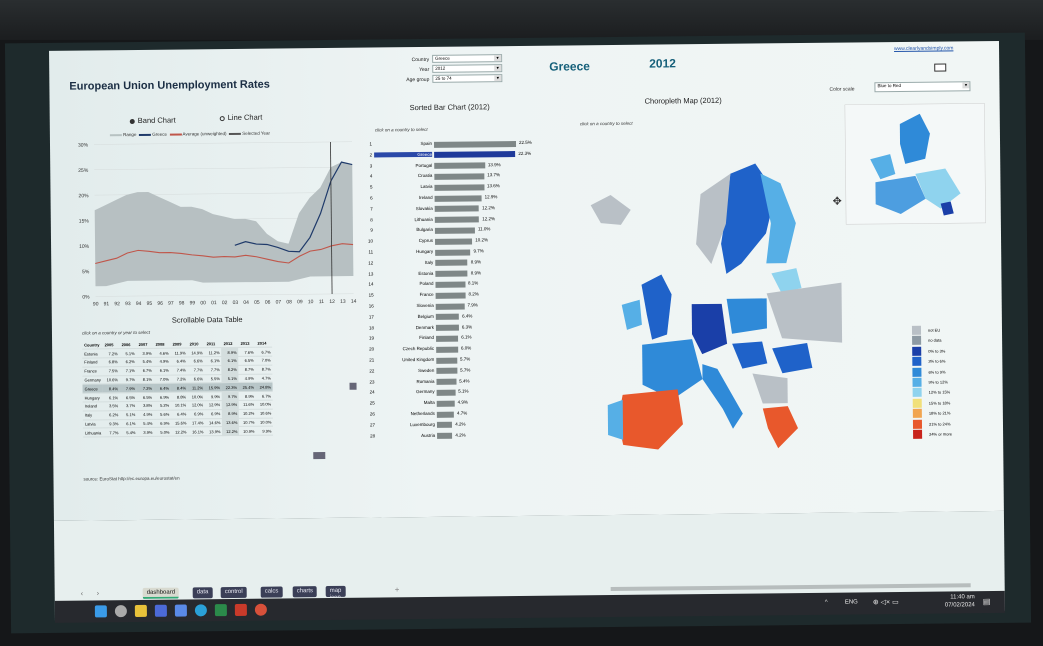 Image resolution: width=1043 pixels, height=646 pixels. What do you see at coordinates (406, 392) in the screenshot?
I see `bar-category-label: Germany` at bounding box center [406, 392].